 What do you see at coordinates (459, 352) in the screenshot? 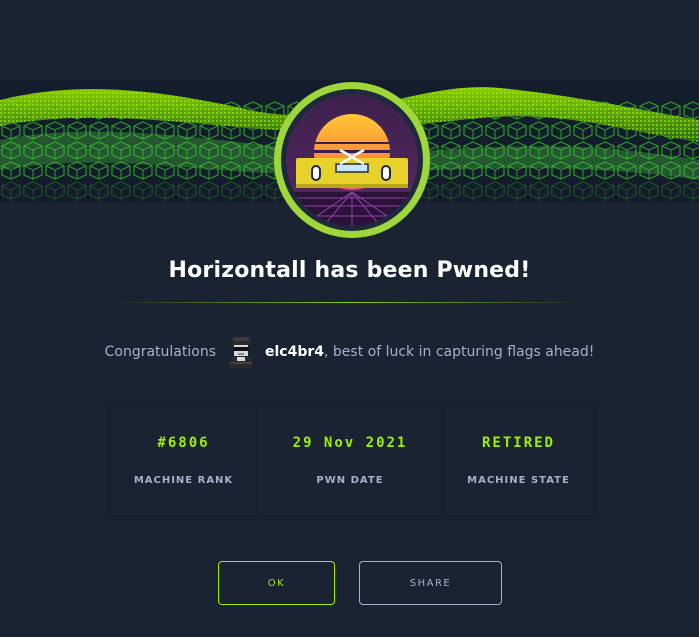
I see `congrats-suffix: , best of luck in capturing flags ahead!` at bounding box center [459, 352].